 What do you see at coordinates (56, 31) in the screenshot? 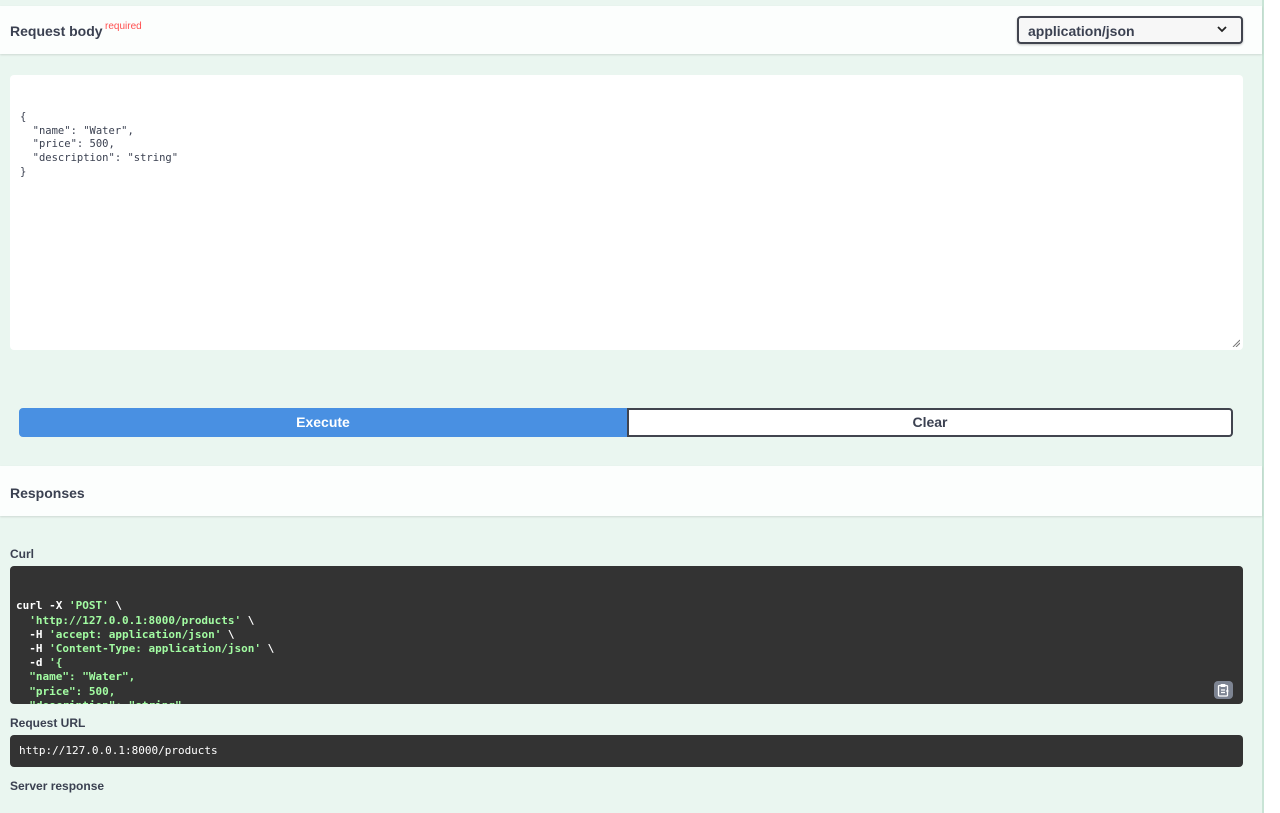
I see `request-body-title: Request body` at bounding box center [56, 31].